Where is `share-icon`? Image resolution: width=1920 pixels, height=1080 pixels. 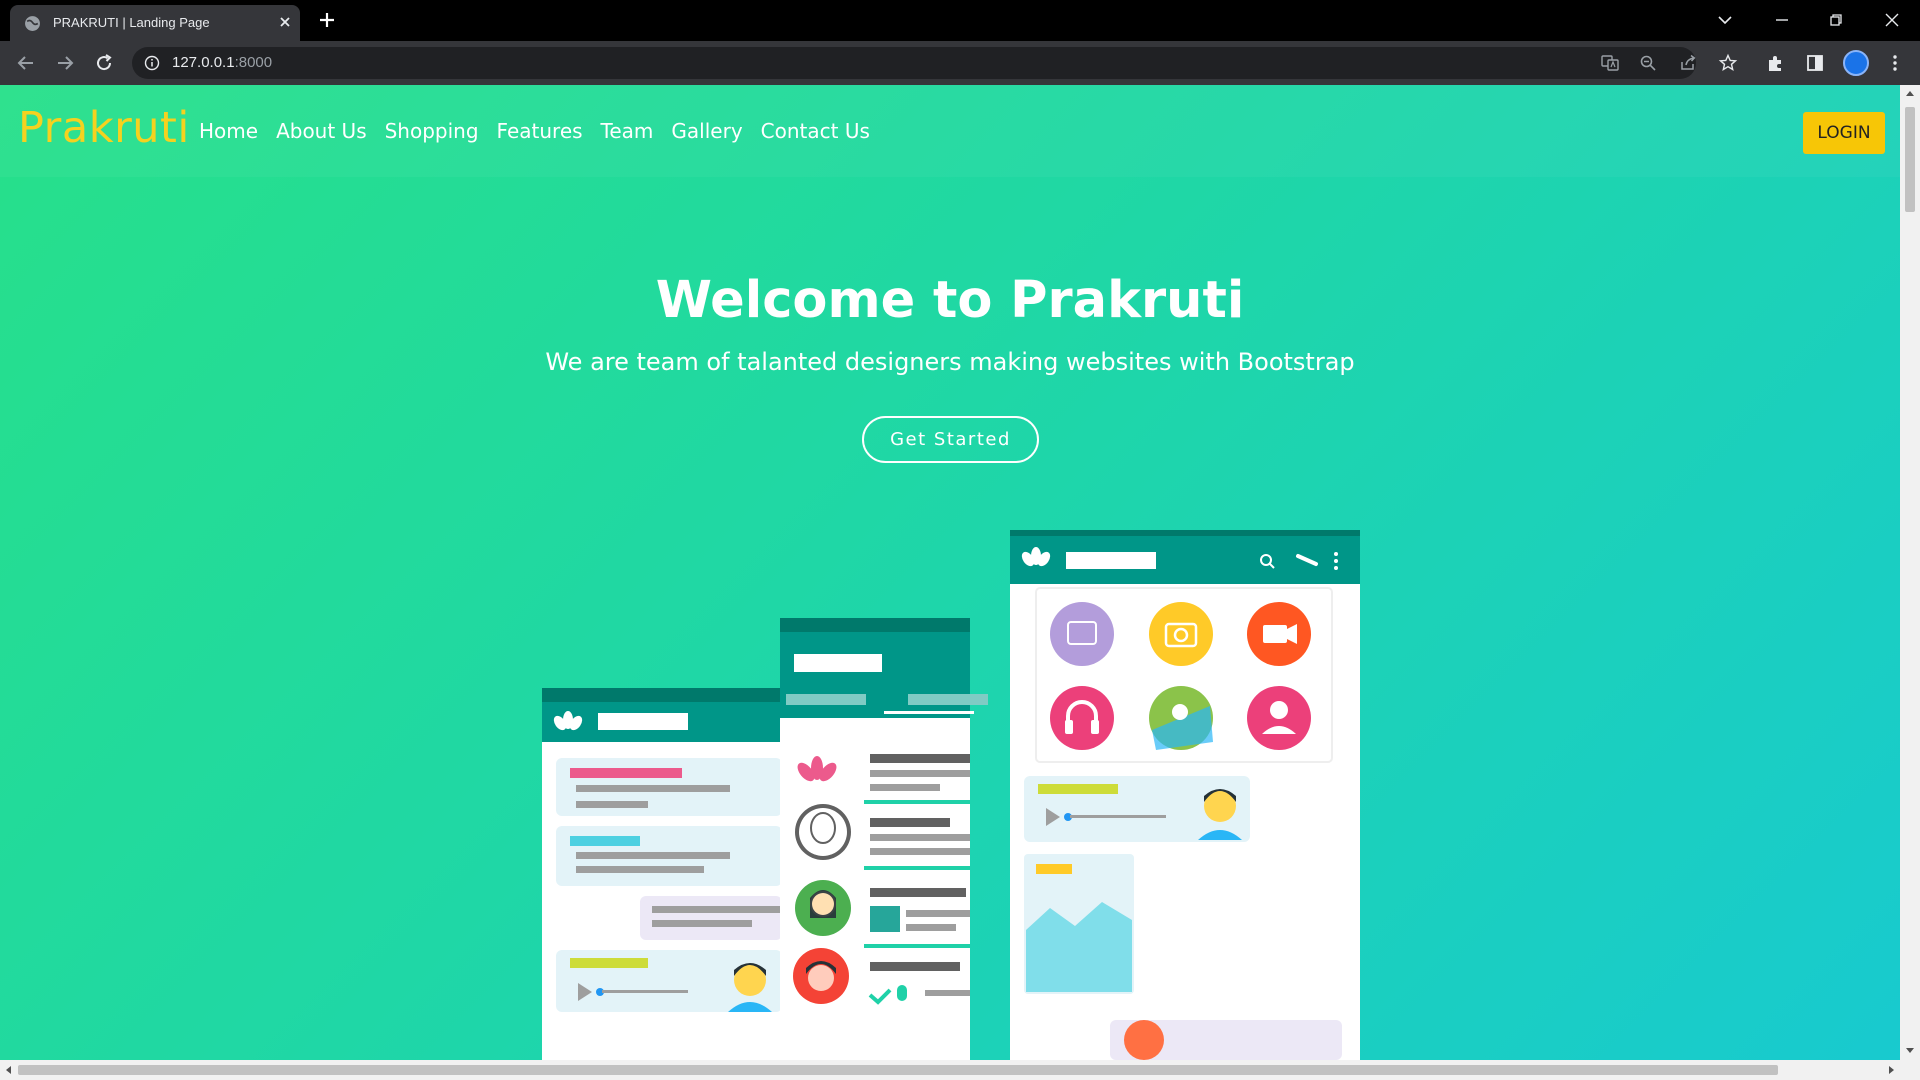 share-icon is located at coordinates (1688, 63).